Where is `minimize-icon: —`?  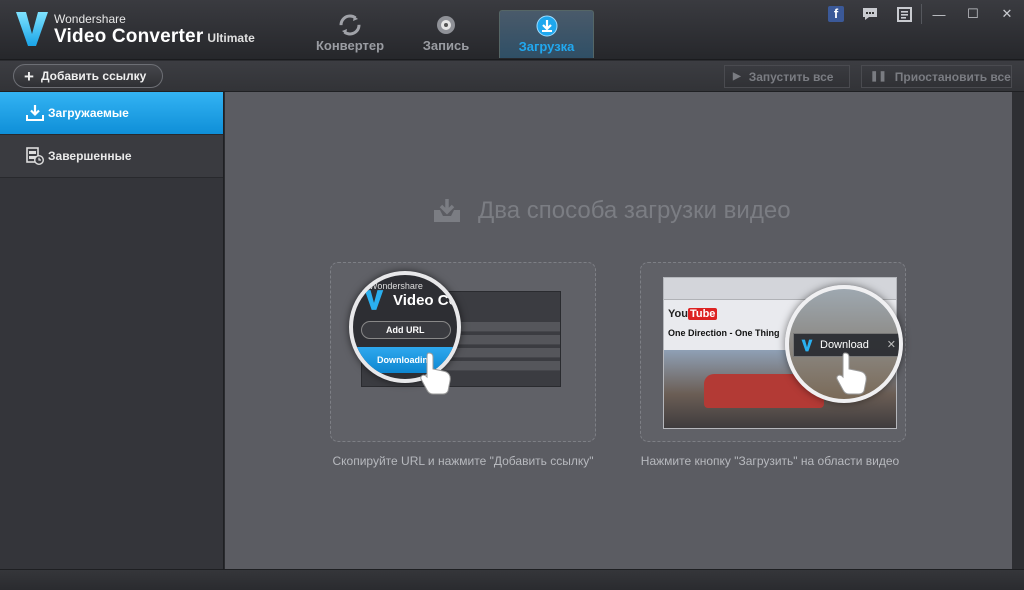 minimize-icon: — is located at coordinates (939, 14).